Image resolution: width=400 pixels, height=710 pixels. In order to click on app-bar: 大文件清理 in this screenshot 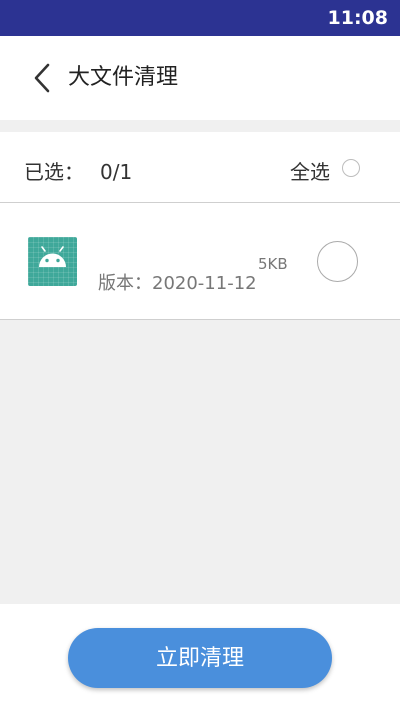, I will do `click(200, 78)`.